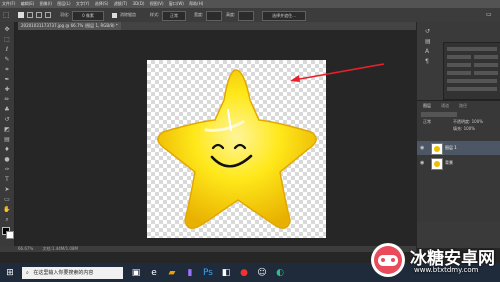 The width and height of the screenshot is (500, 282). I want to click on watermark-url: www.btxtdmy.com, so click(446, 270).